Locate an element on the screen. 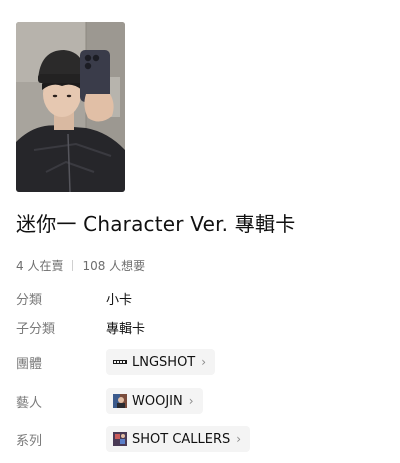  item-stats: 4 人在賣 108 人想要 is located at coordinates (80, 265).